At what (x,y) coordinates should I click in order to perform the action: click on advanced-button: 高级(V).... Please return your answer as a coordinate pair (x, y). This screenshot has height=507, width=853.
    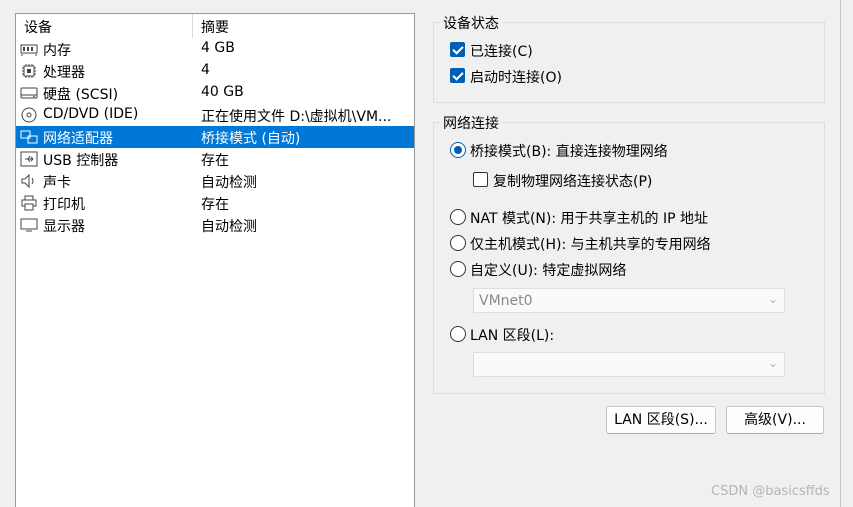
    Looking at the image, I should click on (775, 420).